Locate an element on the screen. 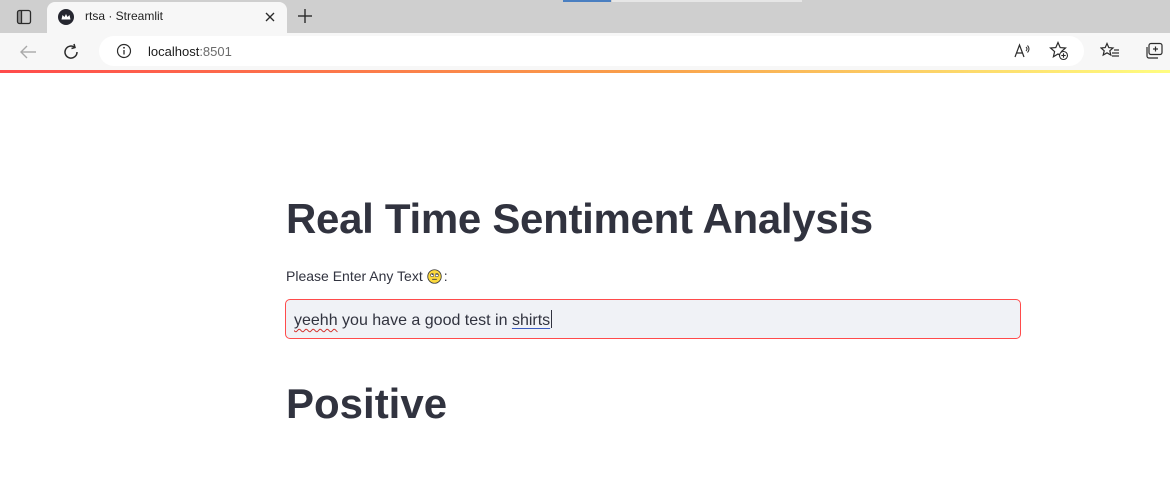 The width and height of the screenshot is (1170, 493). browser-toolbar: localhost:8501 is located at coordinates (585, 51).